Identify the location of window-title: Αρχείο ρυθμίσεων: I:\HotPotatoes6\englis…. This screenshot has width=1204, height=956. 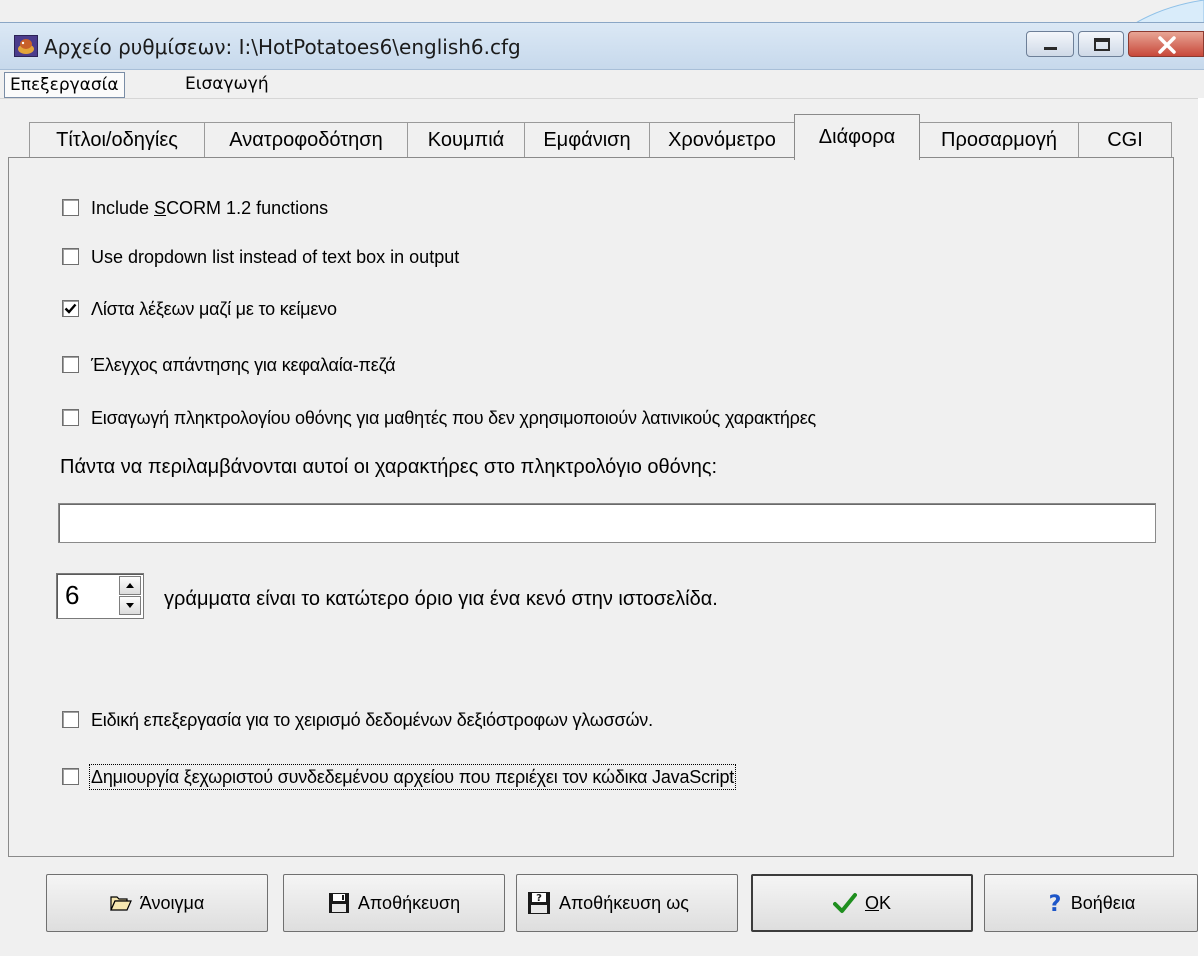
(282, 47).